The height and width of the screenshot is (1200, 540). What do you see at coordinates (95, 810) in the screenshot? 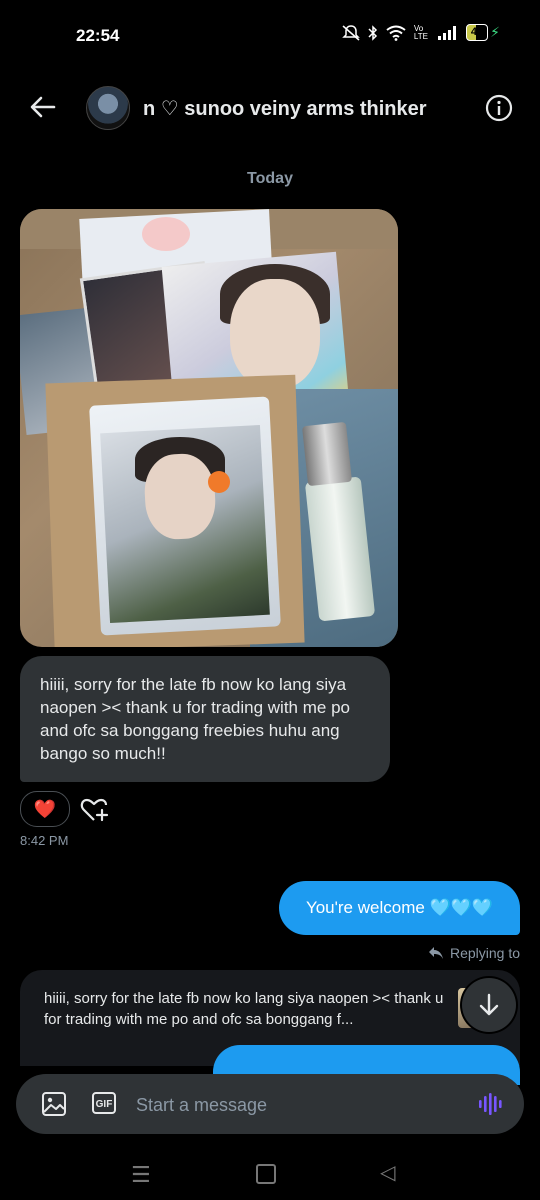
I see `add-reaction-icon` at bounding box center [95, 810].